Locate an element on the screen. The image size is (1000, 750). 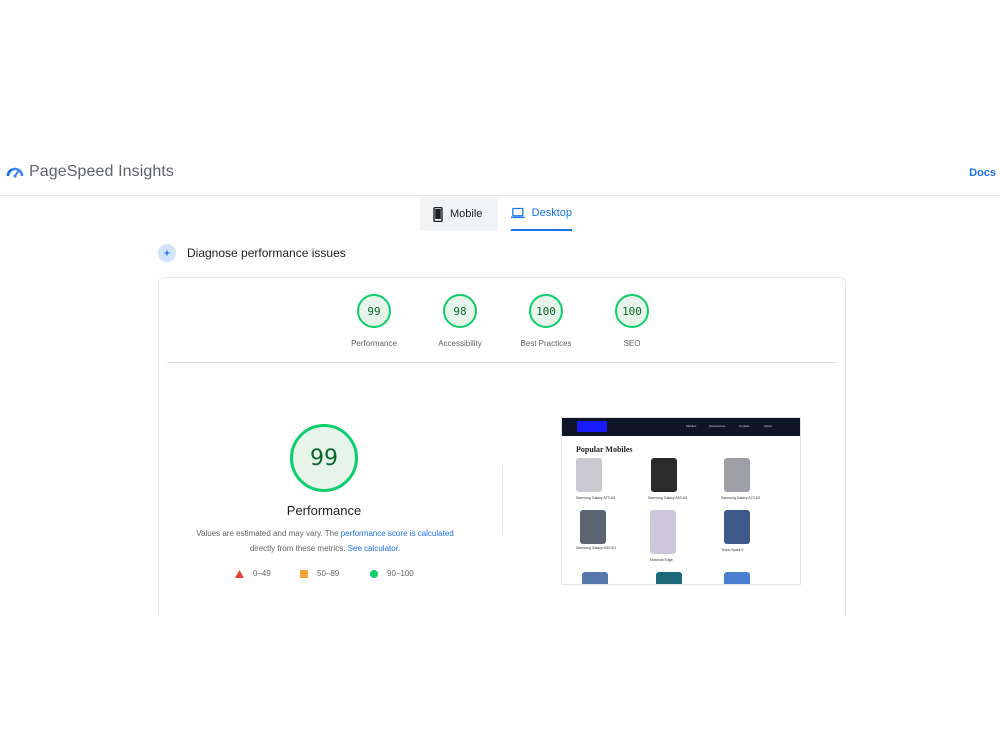
legend-average: 50–89 is located at coordinates (319, 573).